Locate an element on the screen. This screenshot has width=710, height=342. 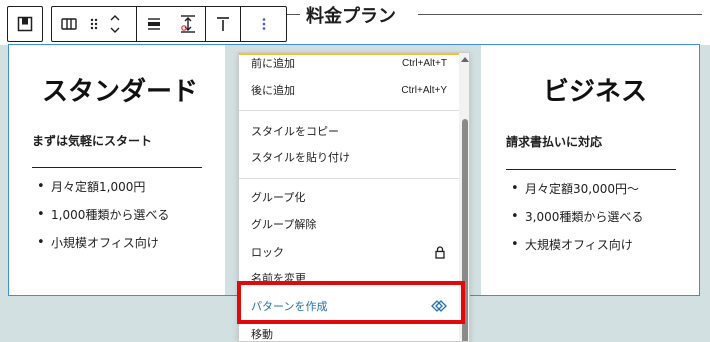
menu-item-label: グループ解除 is located at coordinates (284, 224).